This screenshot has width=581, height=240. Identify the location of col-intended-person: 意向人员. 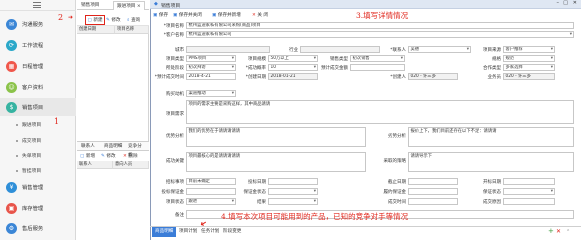
(131, 165).